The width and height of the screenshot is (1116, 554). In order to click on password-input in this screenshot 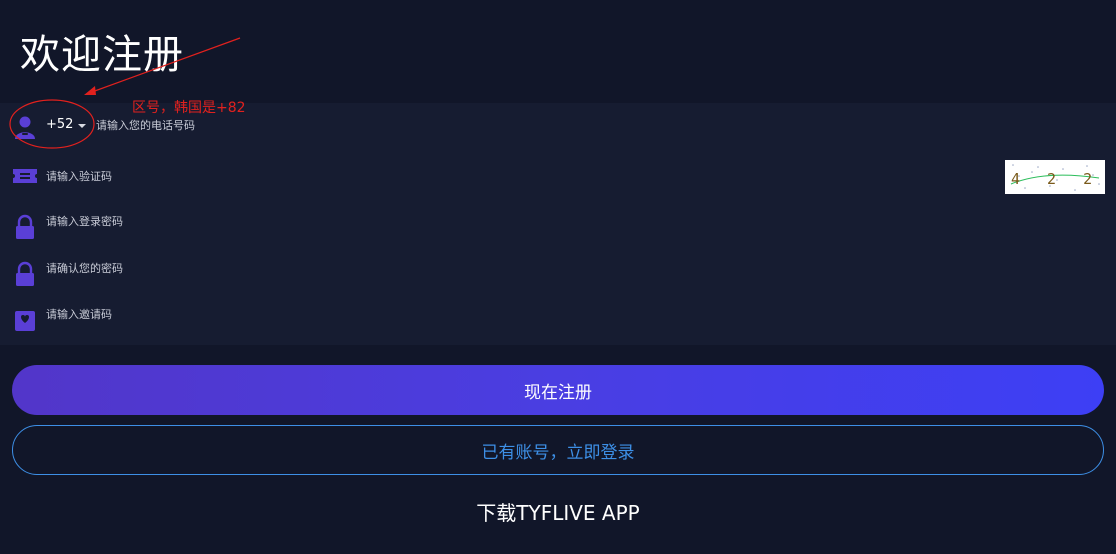, I will do `click(496, 221)`.